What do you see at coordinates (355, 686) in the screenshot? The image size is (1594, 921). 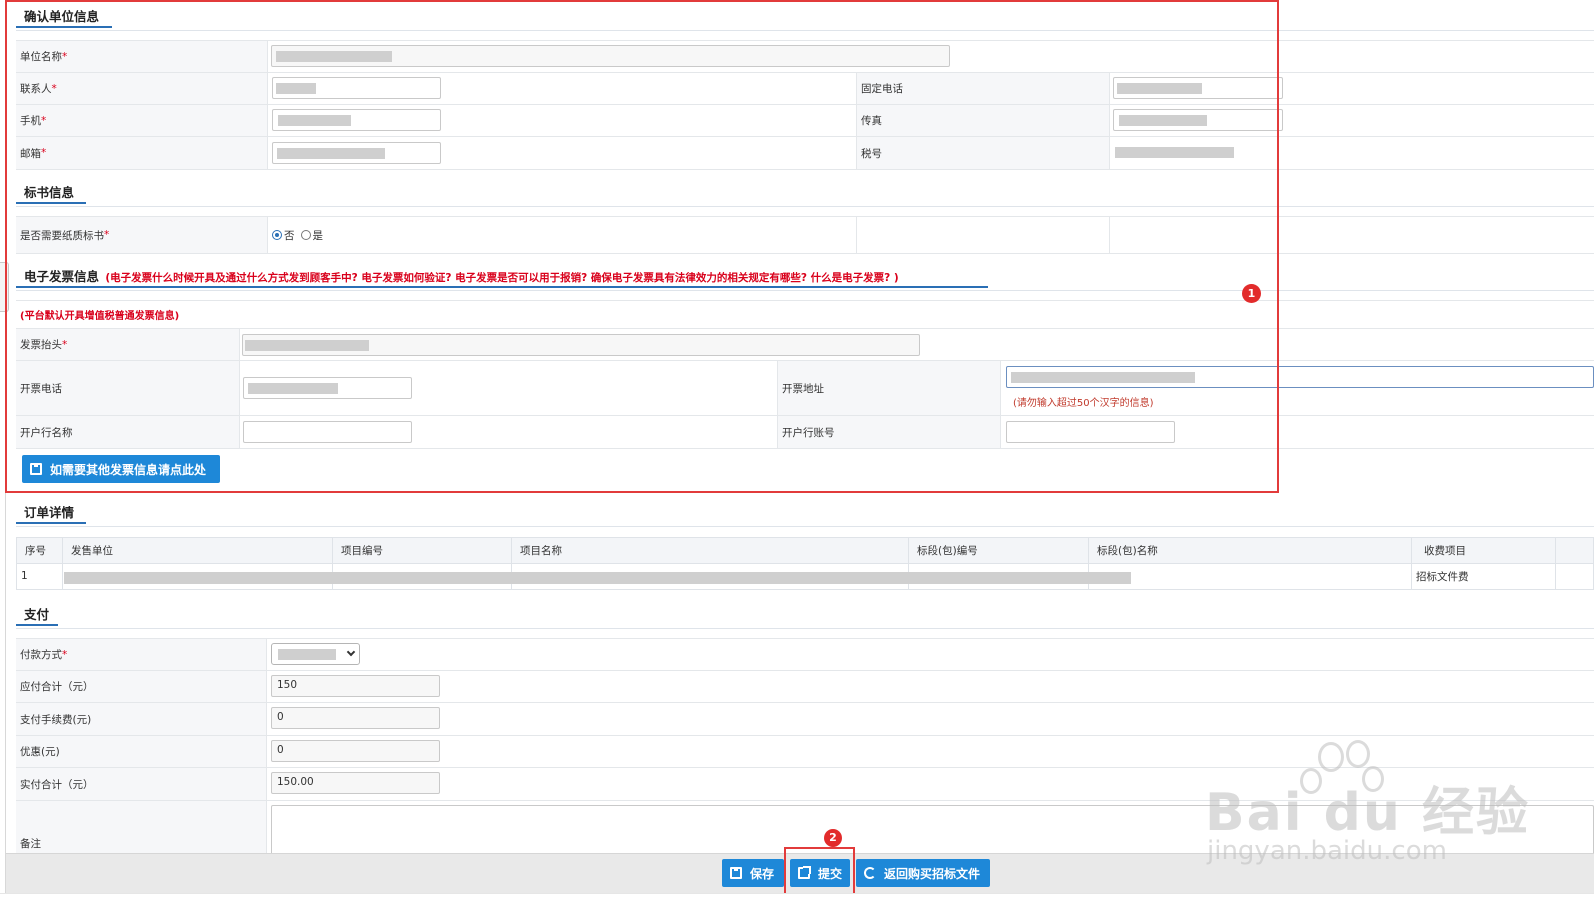 I see `payable-input: 150` at bounding box center [355, 686].